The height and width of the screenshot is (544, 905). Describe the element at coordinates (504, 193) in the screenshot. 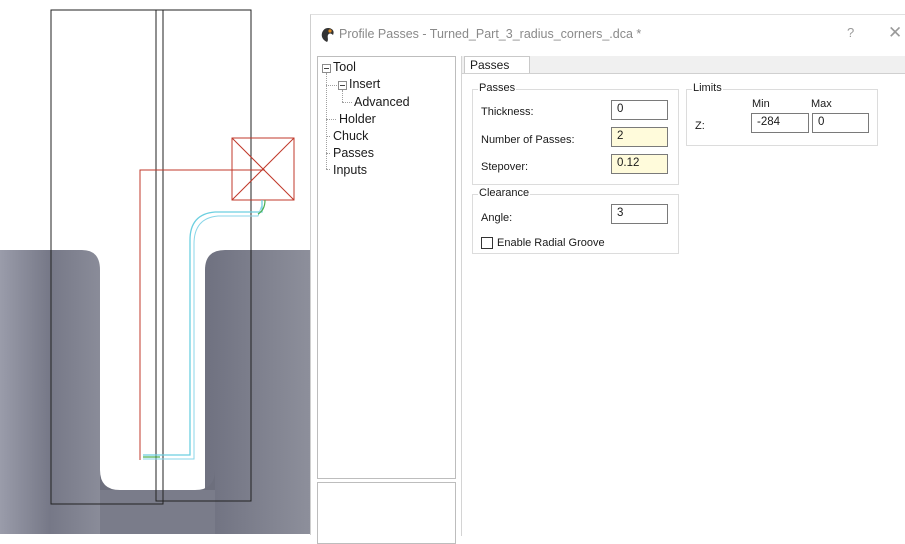

I see `clearance-group-title: Clearance` at that location.